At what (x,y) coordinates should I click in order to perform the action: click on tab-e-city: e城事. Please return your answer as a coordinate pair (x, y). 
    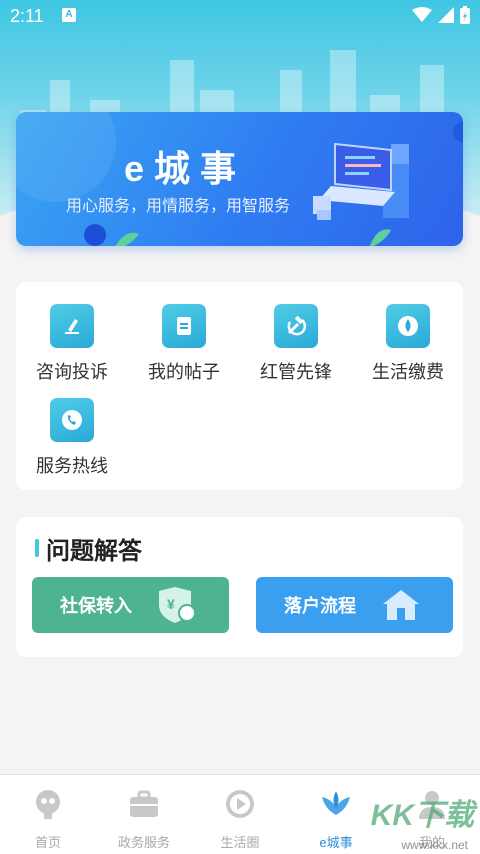
    Looking at the image, I should click on (336, 819).